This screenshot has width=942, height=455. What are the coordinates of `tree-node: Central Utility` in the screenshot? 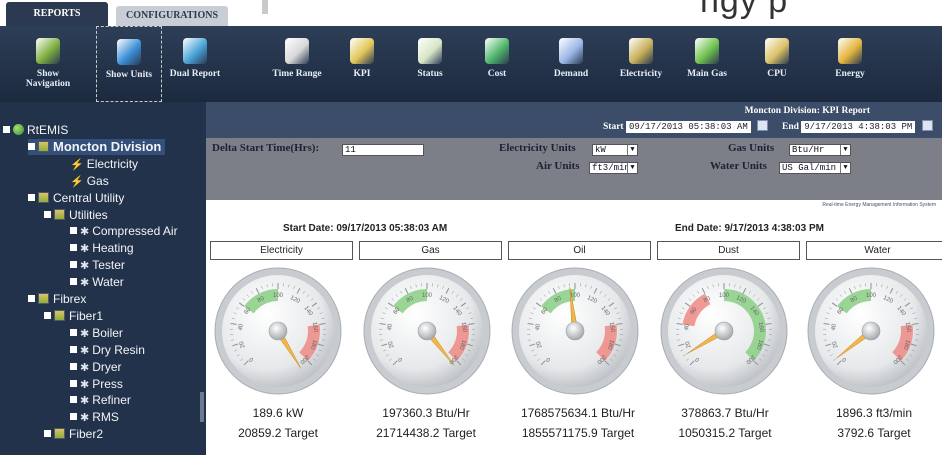 It's located at (76, 198).